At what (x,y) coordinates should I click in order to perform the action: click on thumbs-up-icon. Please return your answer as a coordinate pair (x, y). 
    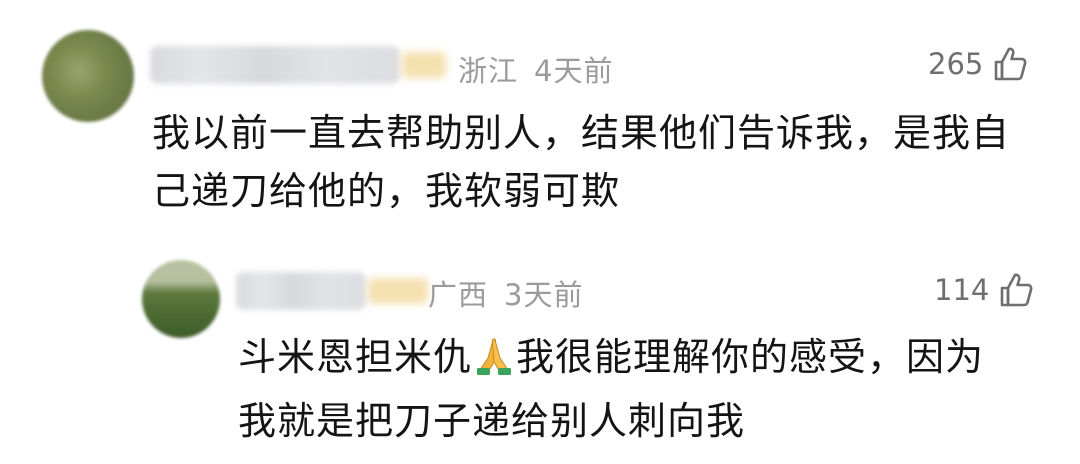
    Looking at the image, I should click on (1016, 290).